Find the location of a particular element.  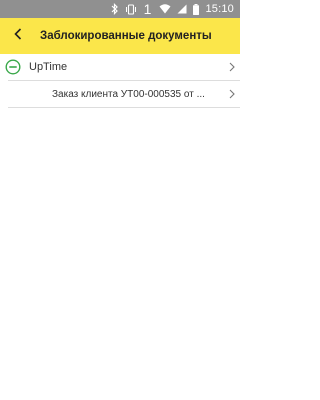

status-clock: 15:10 is located at coordinates (219, 9).